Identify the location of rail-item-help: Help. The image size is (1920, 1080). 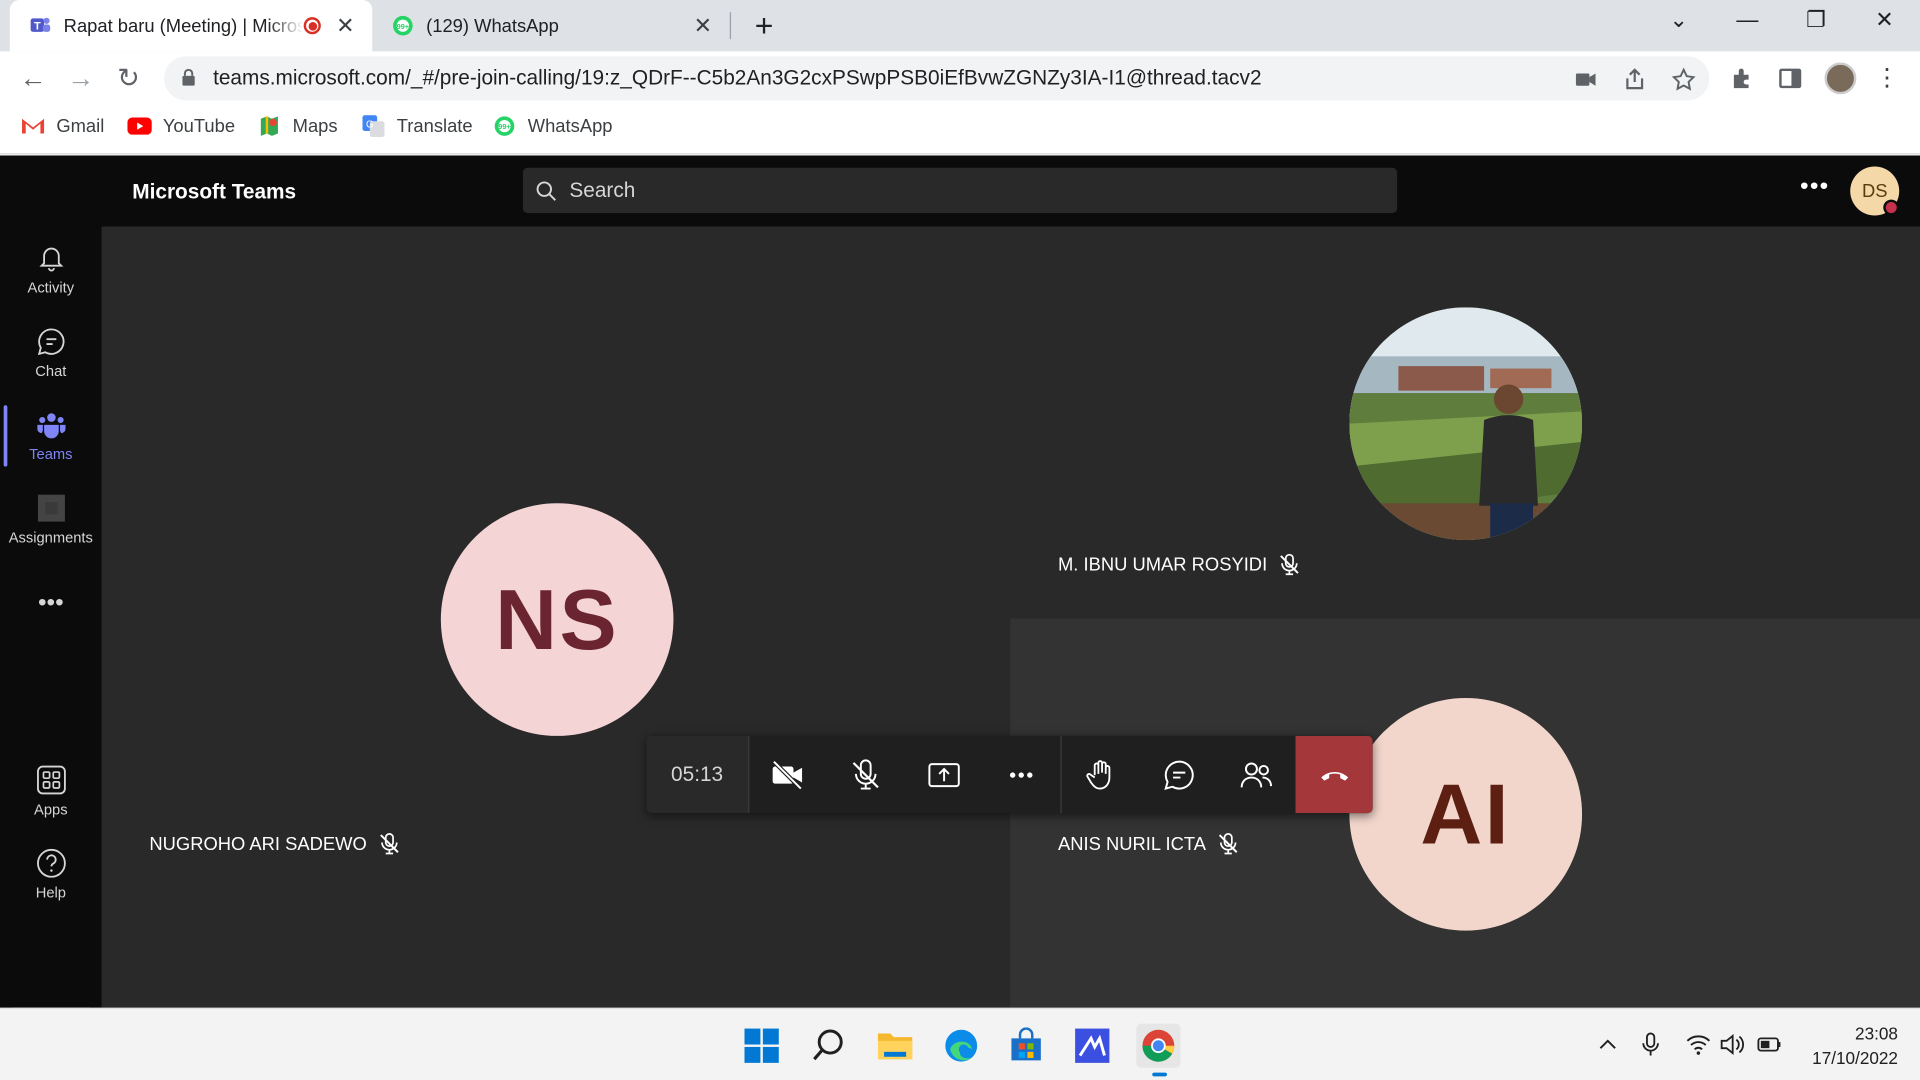
(51, 874).